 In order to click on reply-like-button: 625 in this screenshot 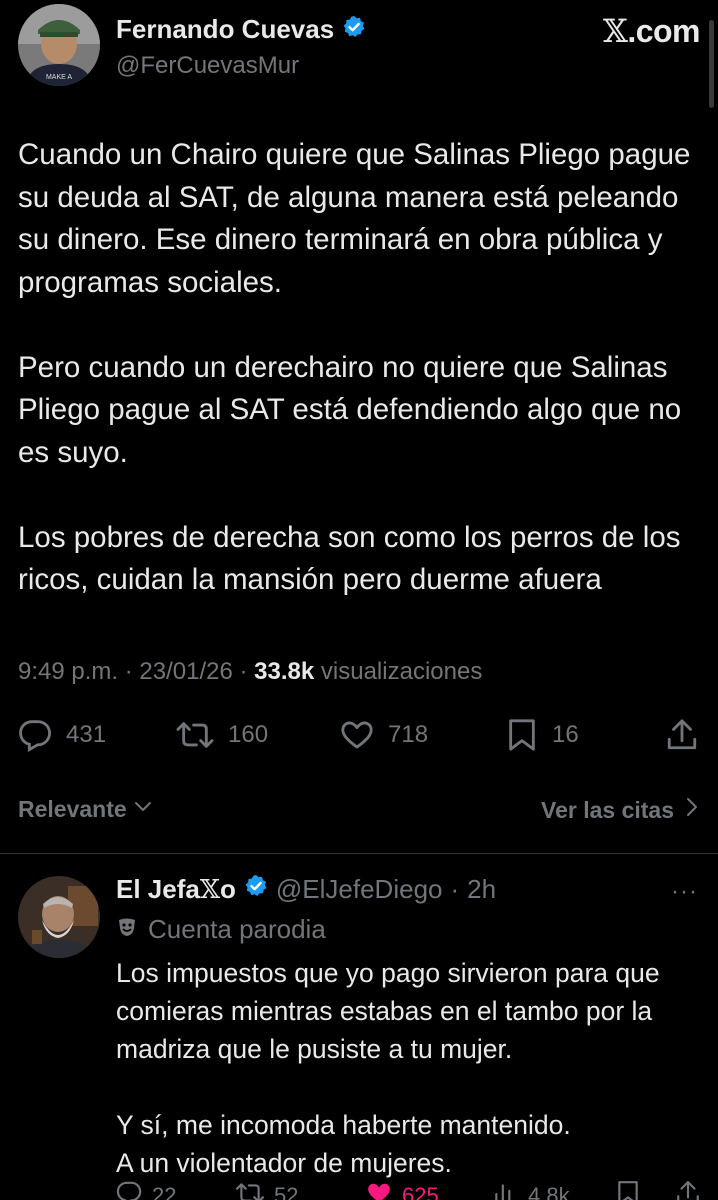, I will do `click(402, 1190)`.